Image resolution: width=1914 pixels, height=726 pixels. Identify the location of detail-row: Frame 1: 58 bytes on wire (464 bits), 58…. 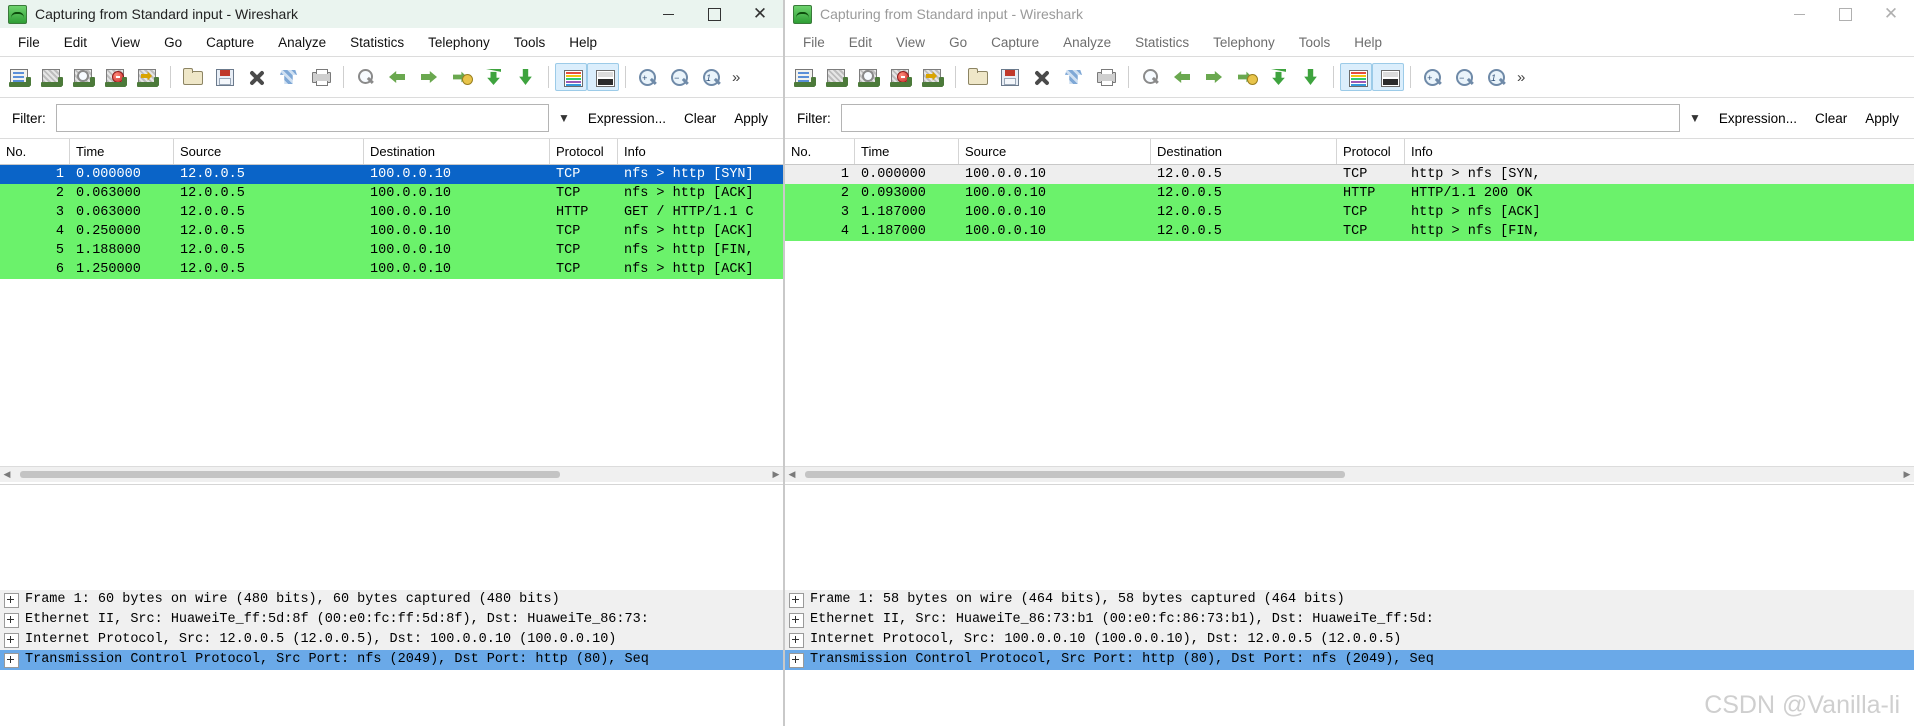
(1349, 600).